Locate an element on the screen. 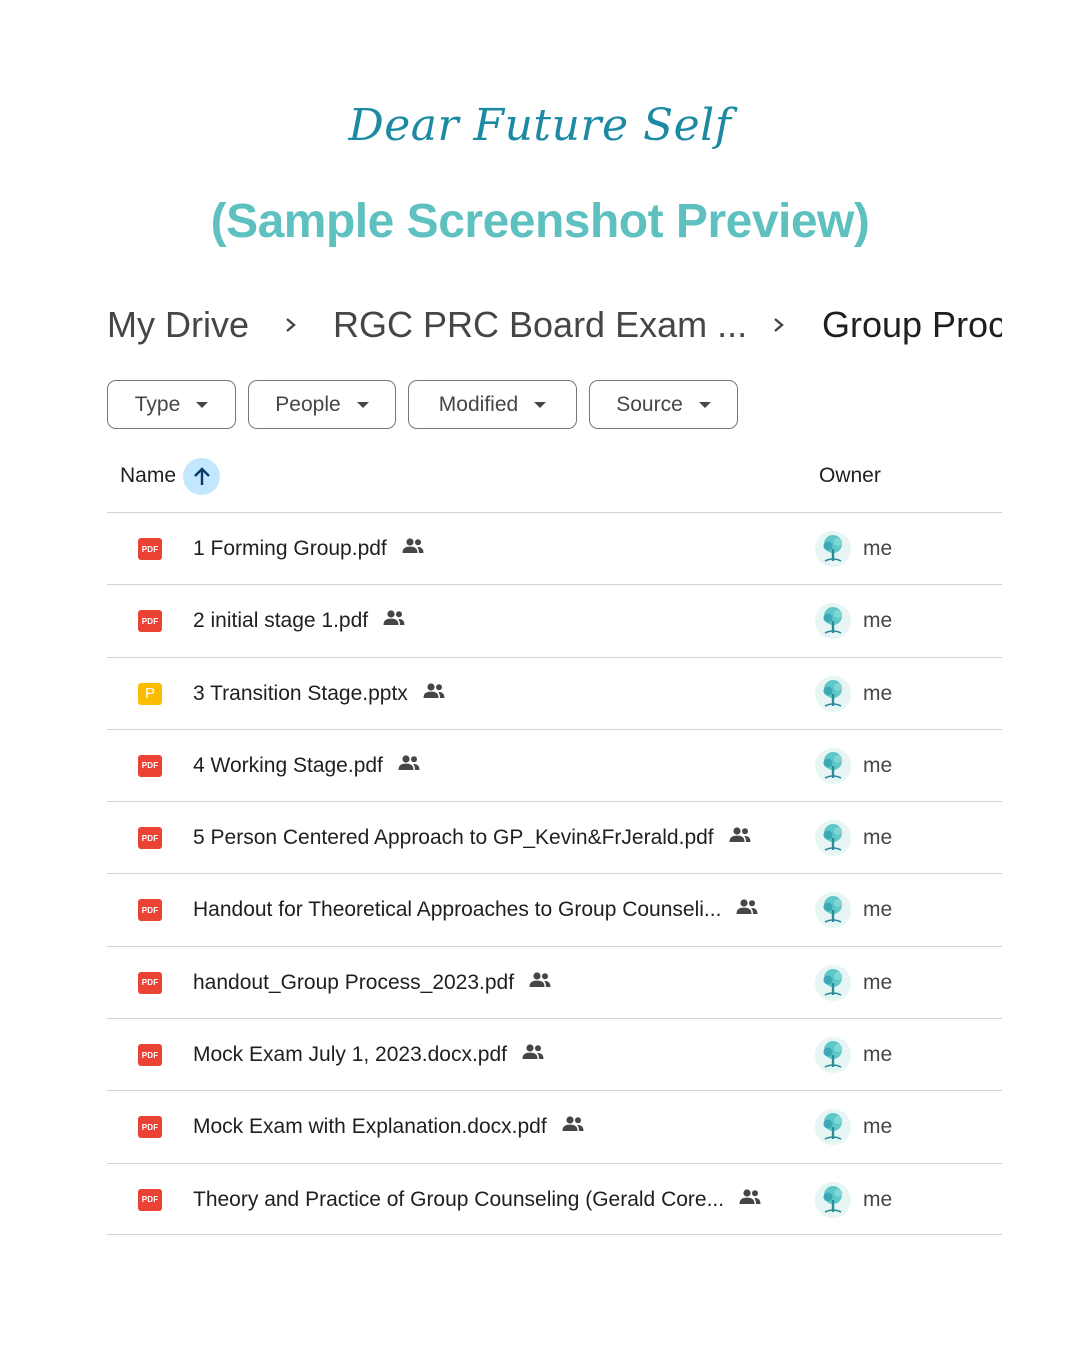 Image resolution: width=1080 pixels, height=1350 pixels. file-name-cell: 2 initial stage 1.pdf is located at coordinates (299, 621).